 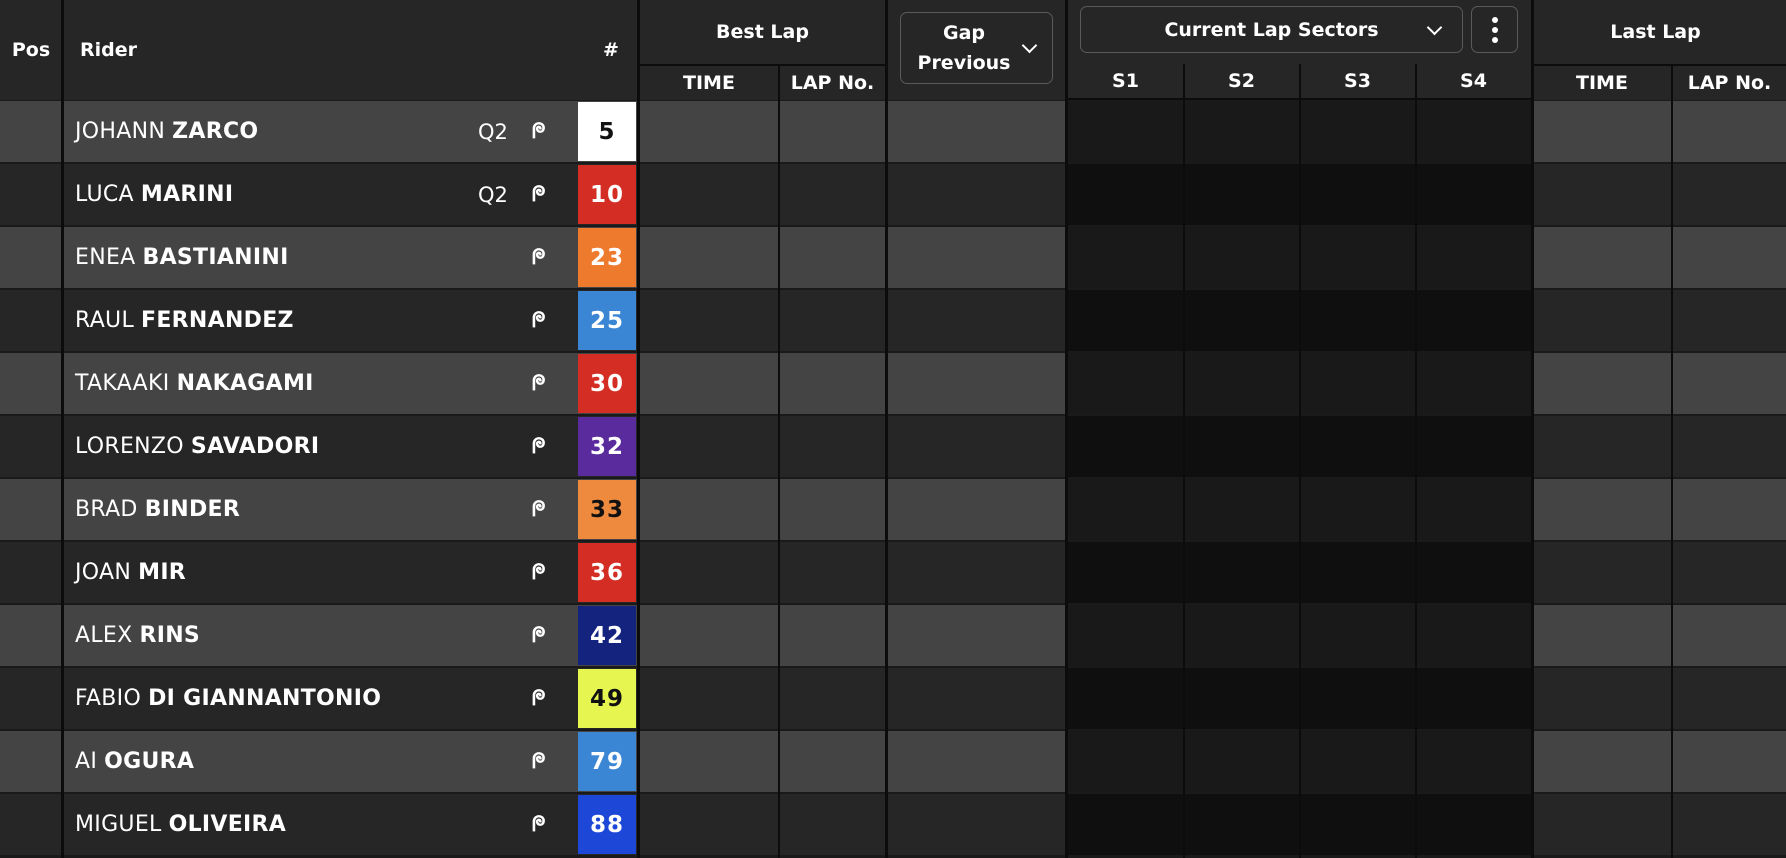 I want to click on rider-number-badge: 33, so click(x=607, y=509).